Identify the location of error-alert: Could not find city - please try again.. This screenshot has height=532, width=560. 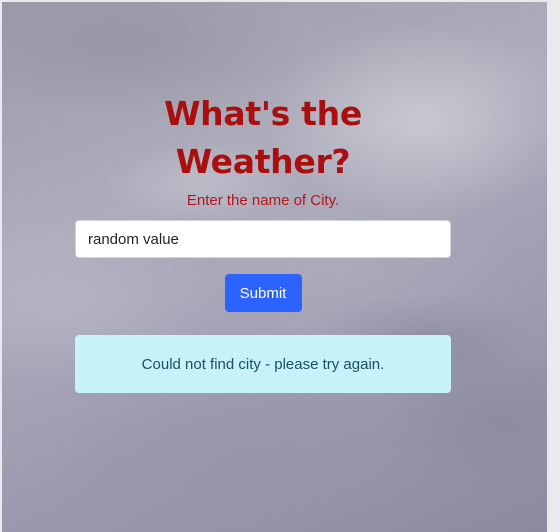
(263, 364).